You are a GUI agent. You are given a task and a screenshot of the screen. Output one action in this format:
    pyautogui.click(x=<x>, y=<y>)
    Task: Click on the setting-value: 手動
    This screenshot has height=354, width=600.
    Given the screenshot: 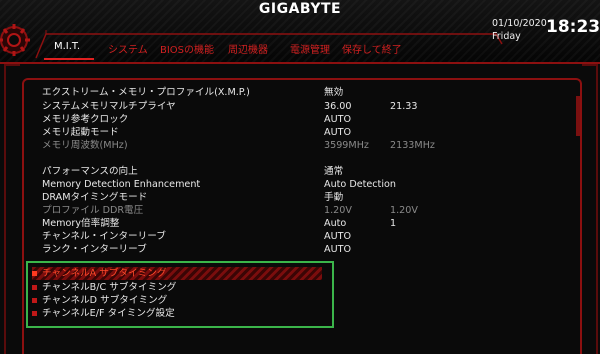 What is the action you would take?
    pyautogui.click(x=333, y=197)
    